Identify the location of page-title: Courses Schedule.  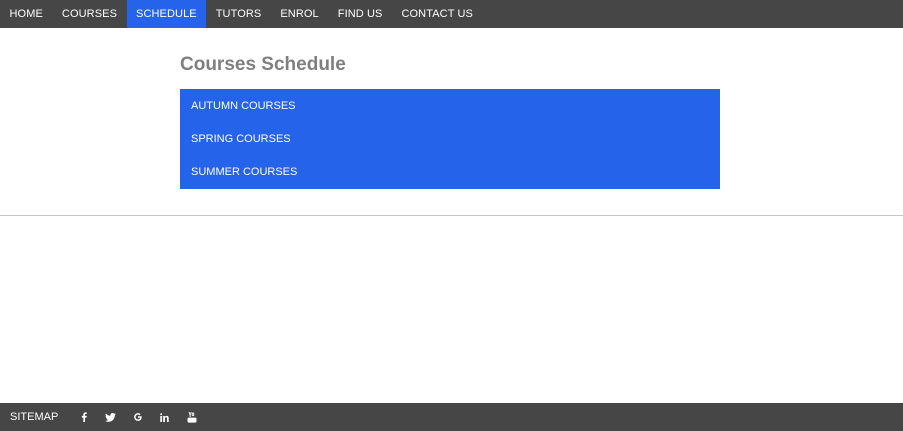
(263, 64).